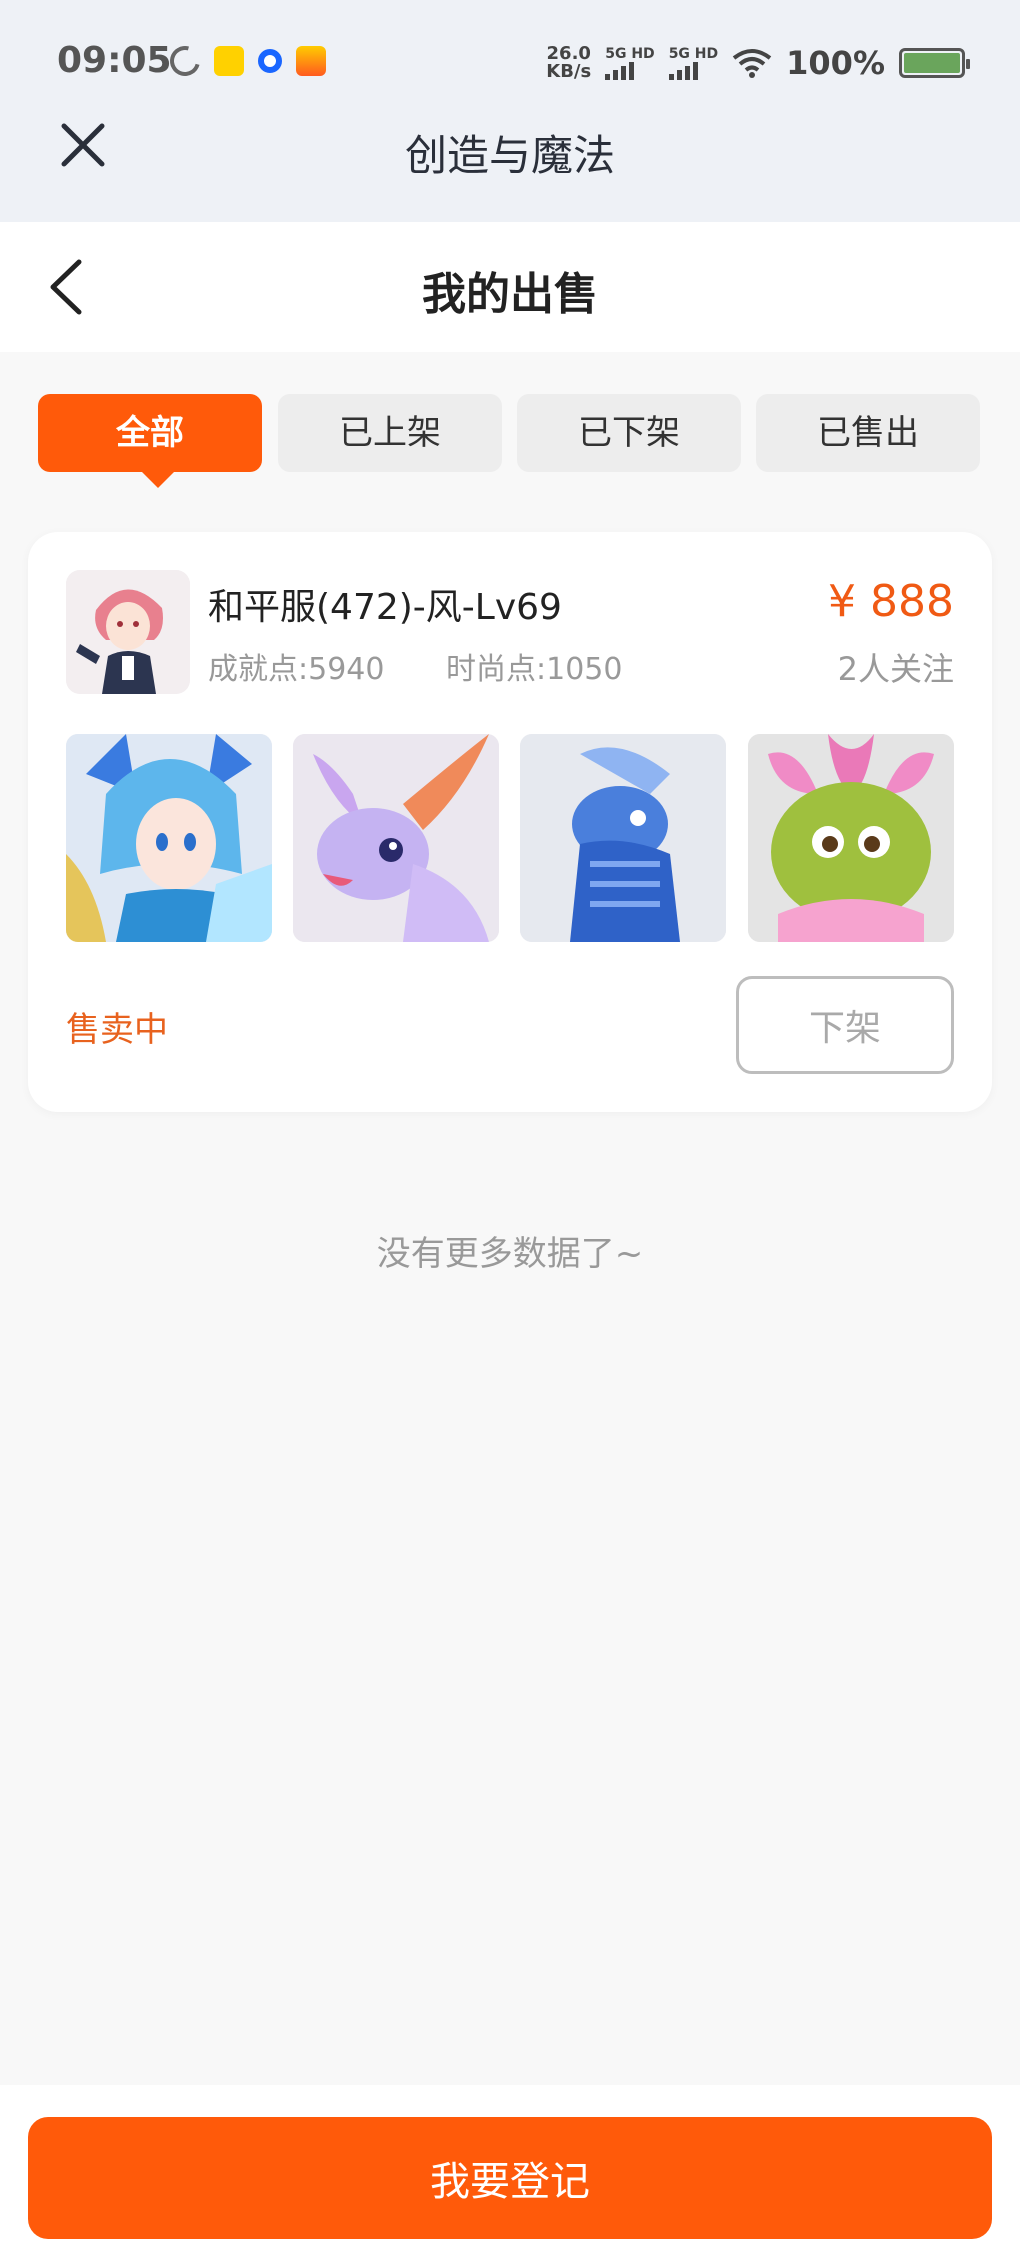 The width and height of the screenshot is (1020, 2267). What do you see at coordinates (510, 838) in the screenshot?
I see `item-thumbnails` at bounding box center [510, 838].